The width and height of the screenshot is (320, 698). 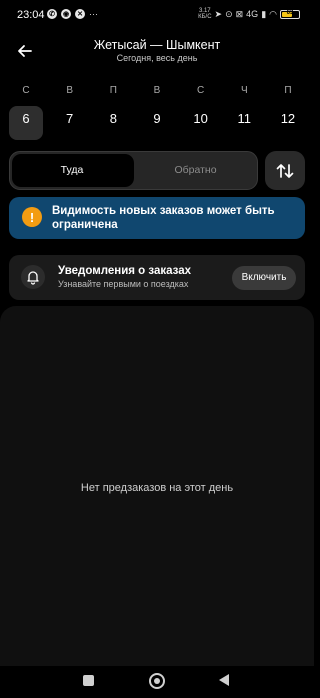 I want to click on exclamation-icon: !, so click(x=32, y=217).